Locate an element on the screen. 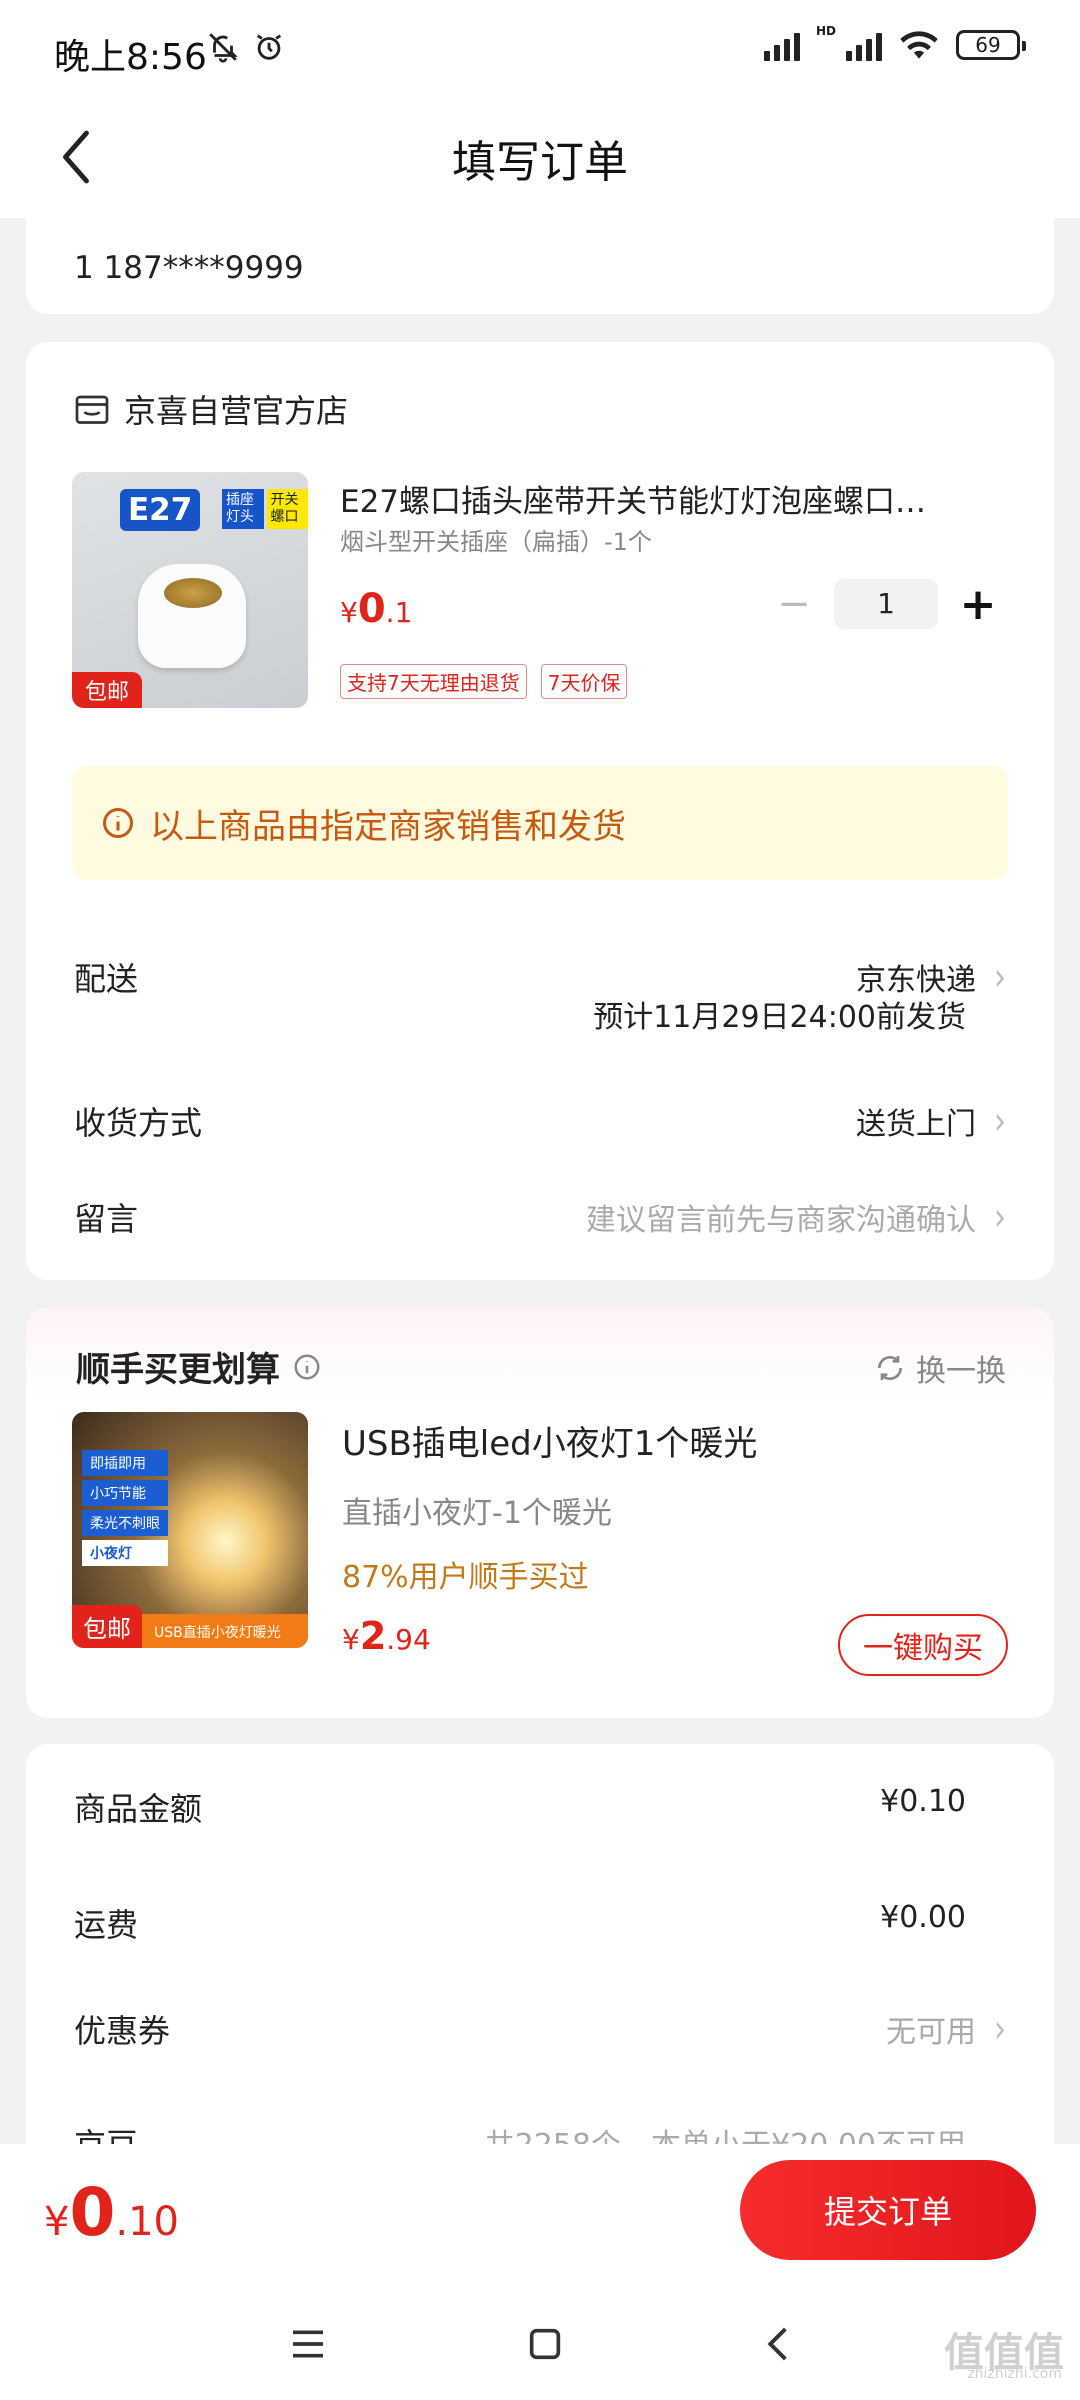 Image resolution: width=1080 pixels, height=2400 pixels. product-spec: 烟斗型开关插座（扁插）-1个 is located at coordinates (496, 539).